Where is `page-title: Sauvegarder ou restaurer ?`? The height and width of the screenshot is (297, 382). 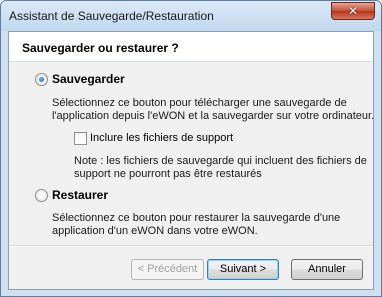
page-title: Sauvegarder ou restaurer ? is located at coordinates (100, 48).